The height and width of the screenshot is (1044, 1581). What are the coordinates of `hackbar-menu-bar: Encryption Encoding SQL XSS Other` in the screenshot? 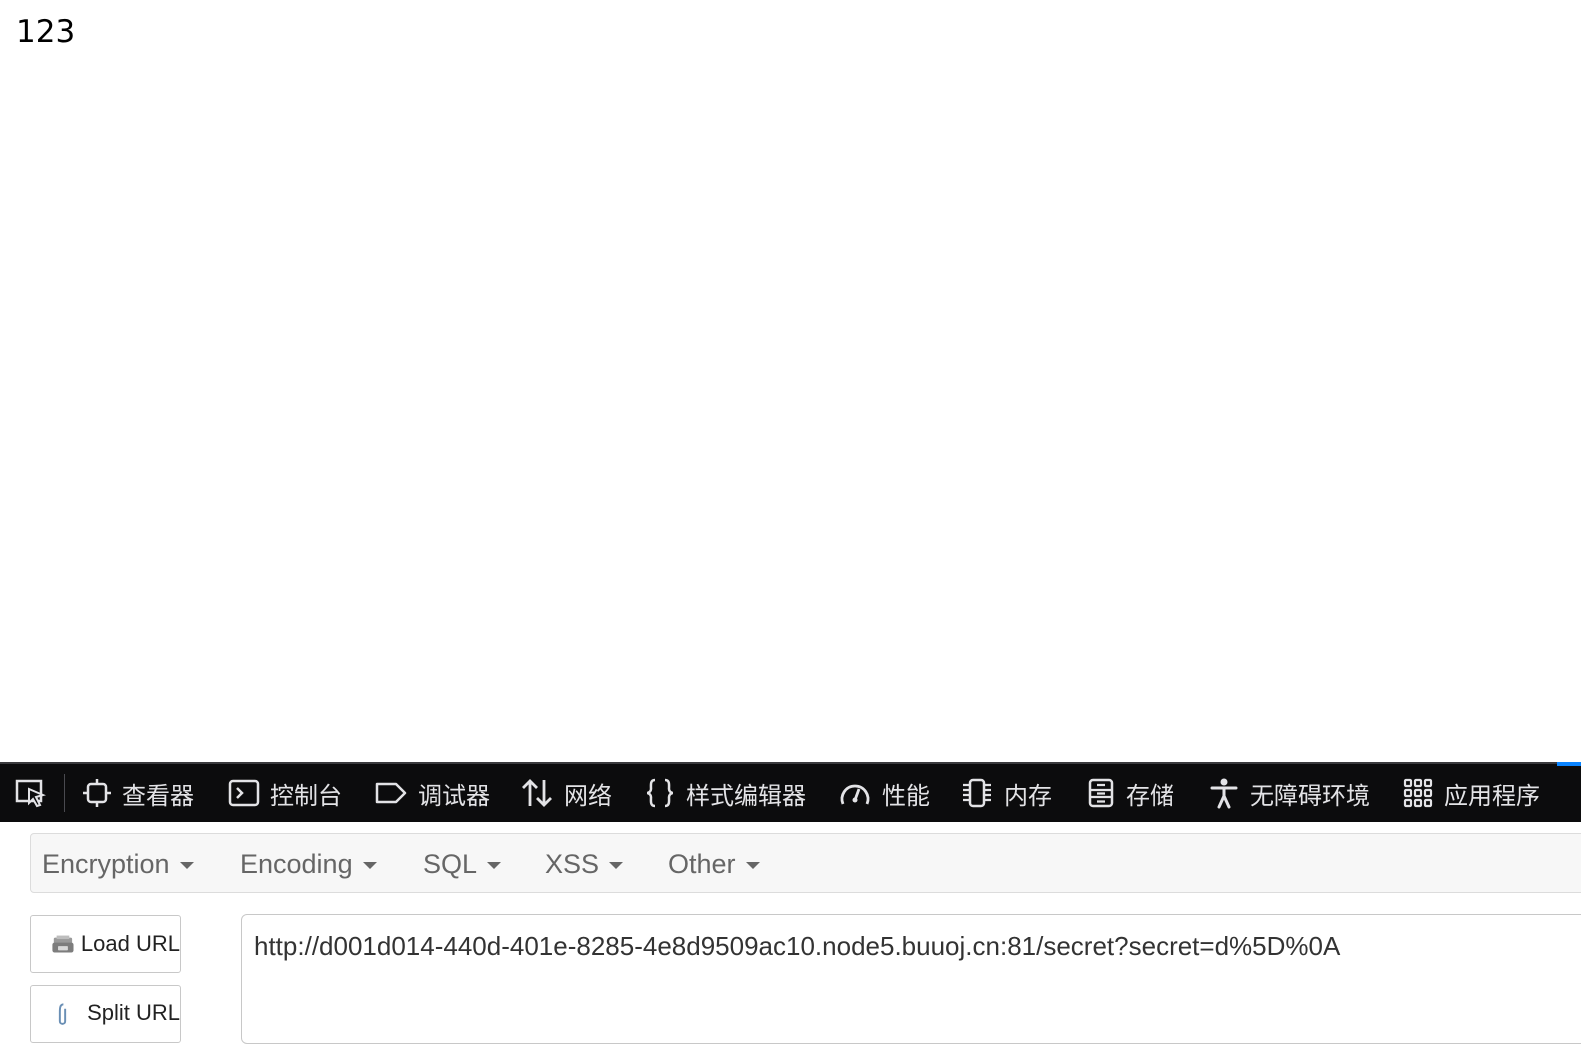 It's located at (805, 863).